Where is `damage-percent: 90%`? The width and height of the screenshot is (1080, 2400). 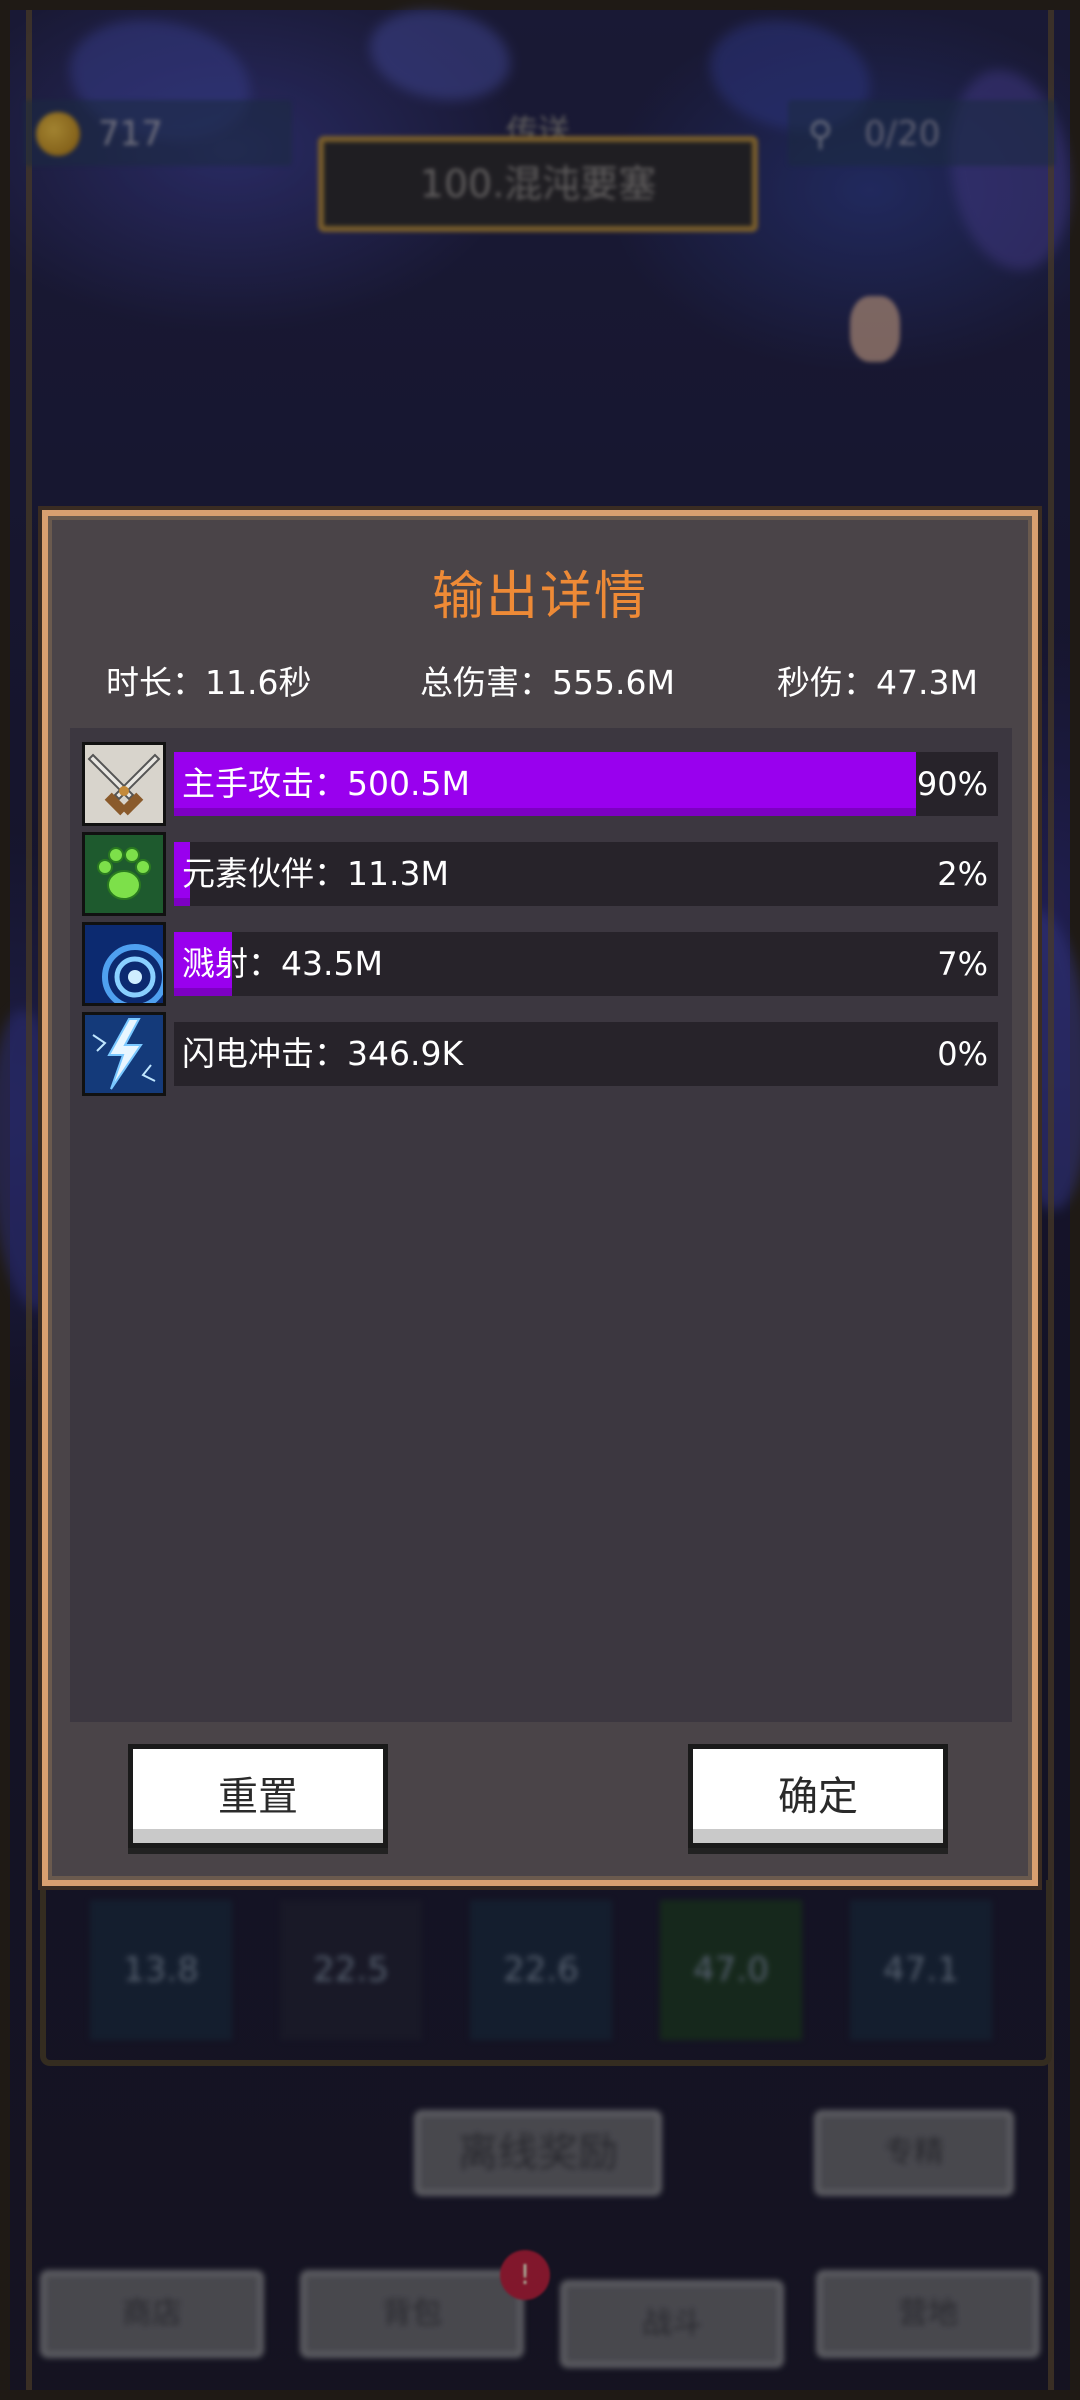
damage-percent: 90% is located at coordinates (952, 784).